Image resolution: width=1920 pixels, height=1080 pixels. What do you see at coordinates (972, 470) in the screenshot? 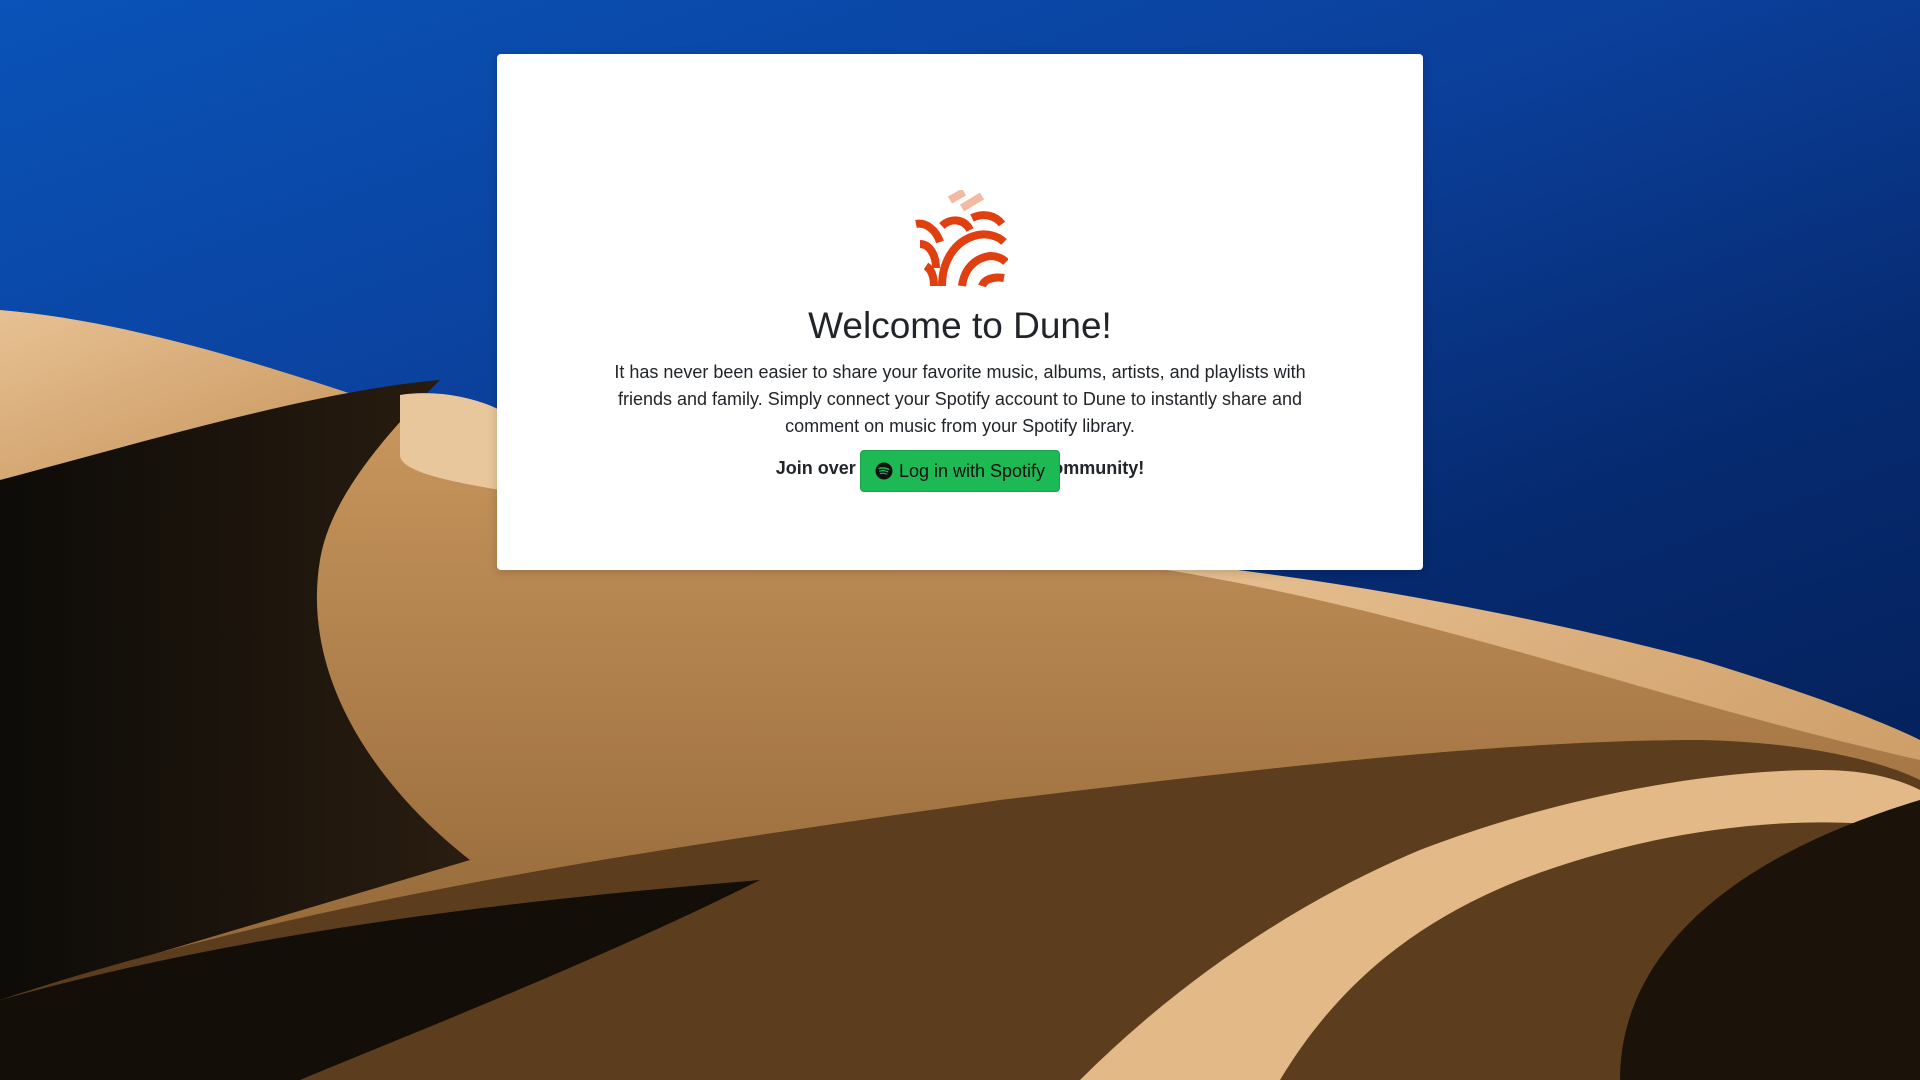
I see `spotify-login-label: Log in with Spotify` at bounding box center [972, 470].